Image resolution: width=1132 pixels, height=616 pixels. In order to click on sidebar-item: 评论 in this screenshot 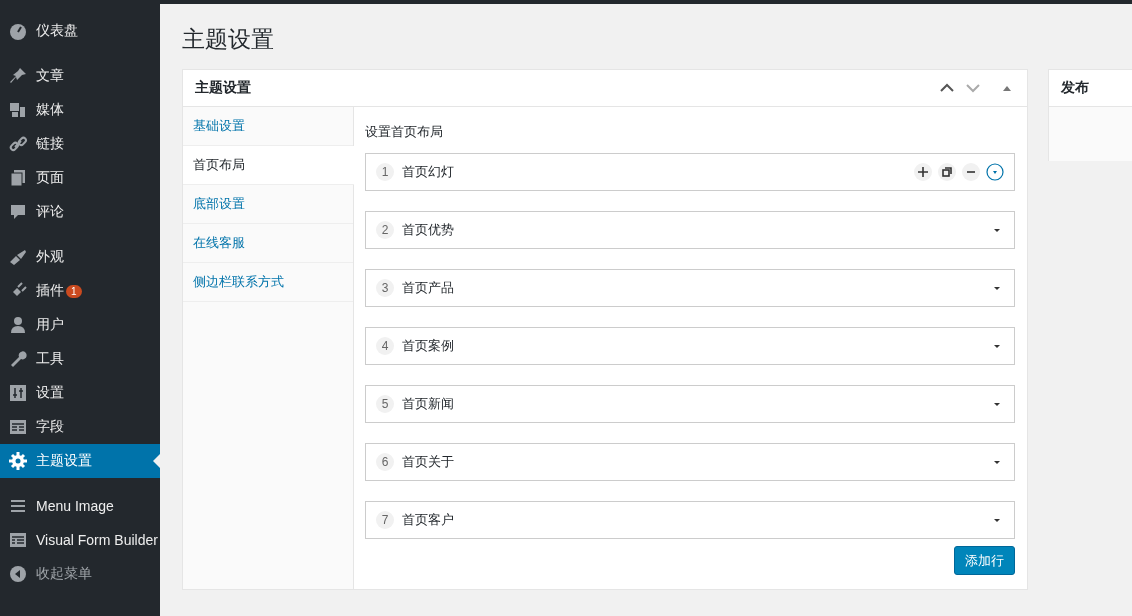, I will do `click(80, 212)`.